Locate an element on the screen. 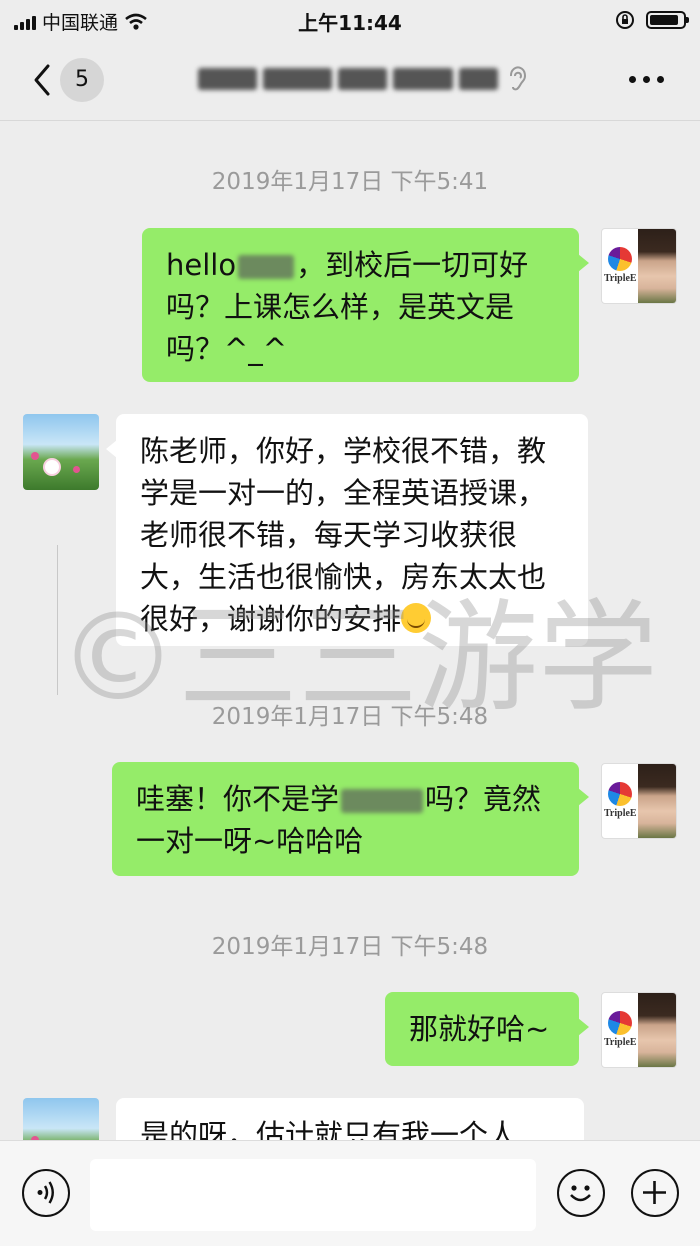 The image size is (700, 1246). more-icon is located at coordinates (646, 79).